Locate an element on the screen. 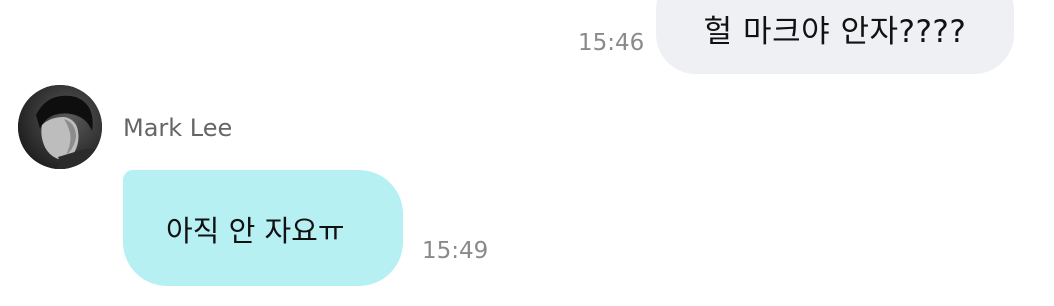 This screenshot has height=306, width=1054. outgoing-message-bubble: 헐 마크야 안자???? is located at coordinates (835, 37).